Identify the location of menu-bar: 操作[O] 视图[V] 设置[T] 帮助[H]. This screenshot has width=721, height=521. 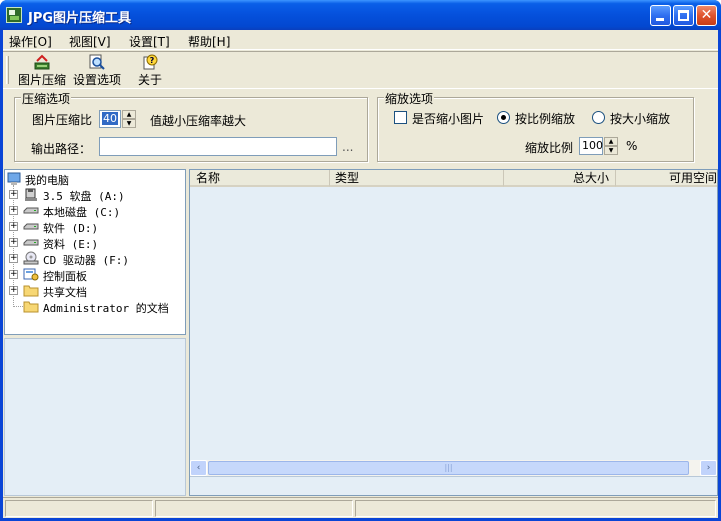
(360, 40).